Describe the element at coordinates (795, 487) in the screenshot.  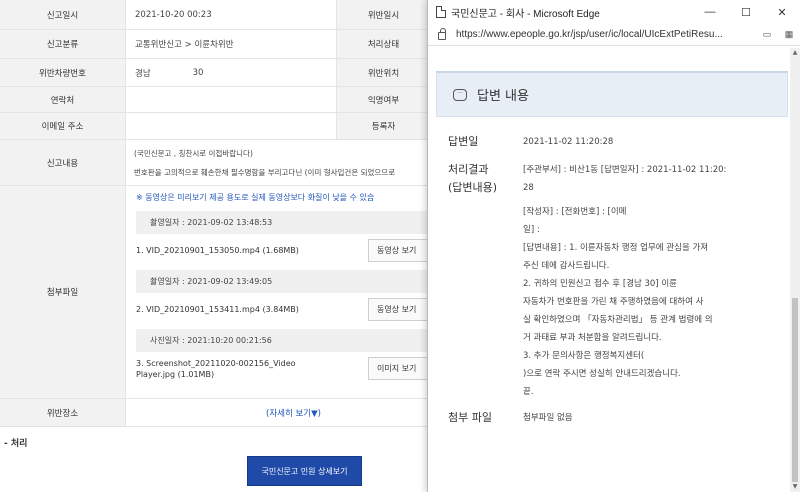
I see `scroll-down-icon: ▼` at that location.